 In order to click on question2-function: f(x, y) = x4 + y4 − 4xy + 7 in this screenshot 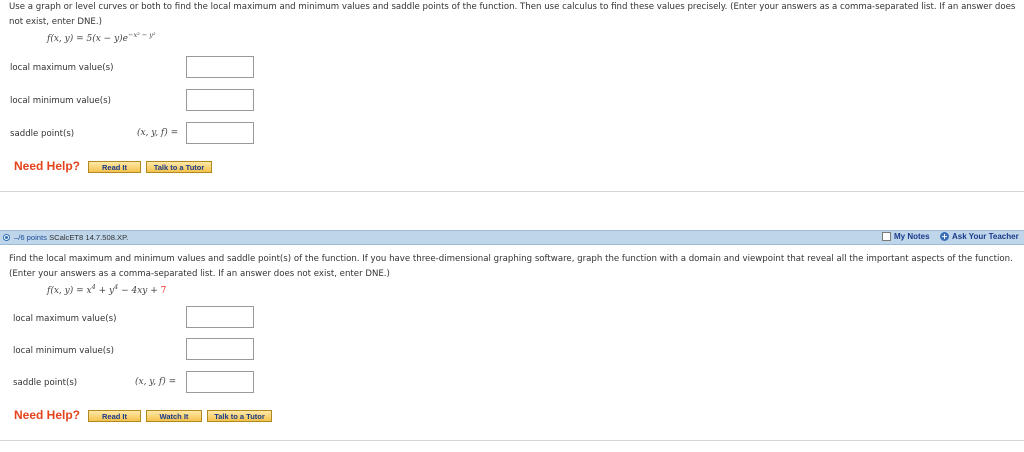, I will do `click(107, 290)`.